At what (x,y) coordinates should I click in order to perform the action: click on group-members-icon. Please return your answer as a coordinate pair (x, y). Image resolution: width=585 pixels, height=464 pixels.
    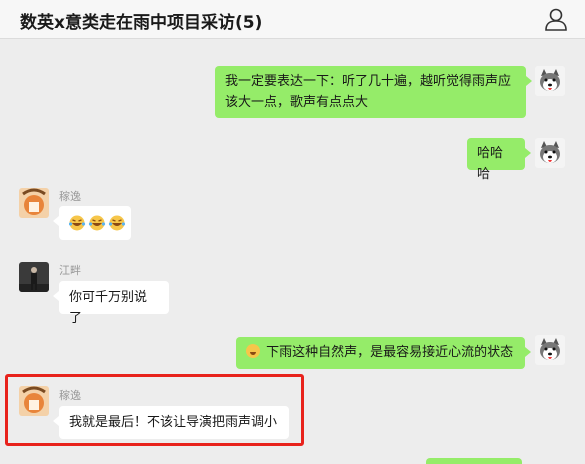
    Looking at the image, I should click on (556, 19).